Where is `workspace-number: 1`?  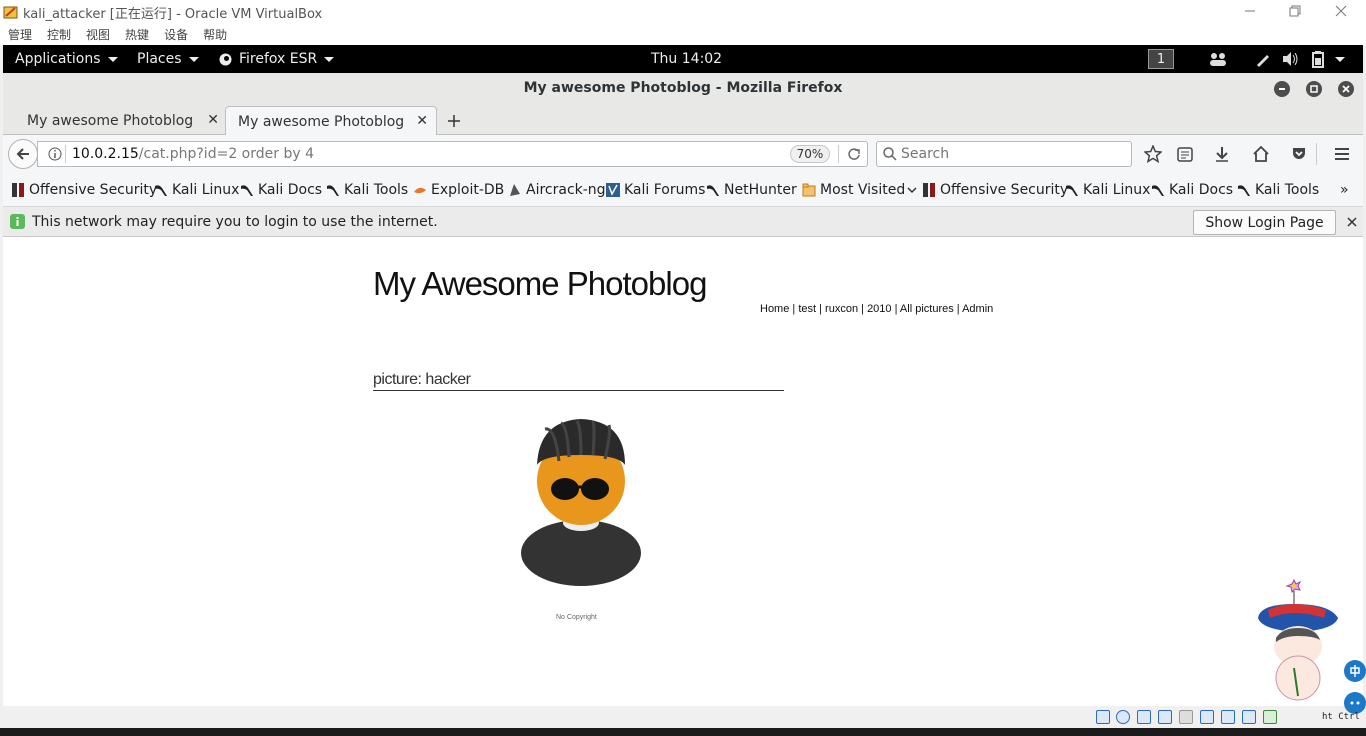
workspace-number: 1 is located at coordinates (1161, 59).